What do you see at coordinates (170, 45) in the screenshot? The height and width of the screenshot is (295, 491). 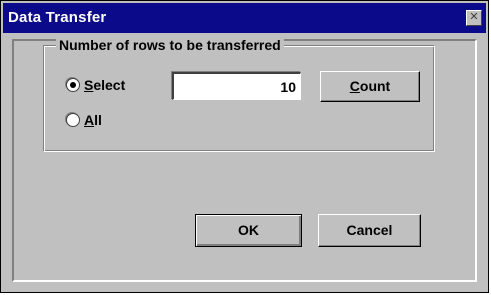 I see `group-legend: Number of rows to be transferred` at bounding box center [170, 45].